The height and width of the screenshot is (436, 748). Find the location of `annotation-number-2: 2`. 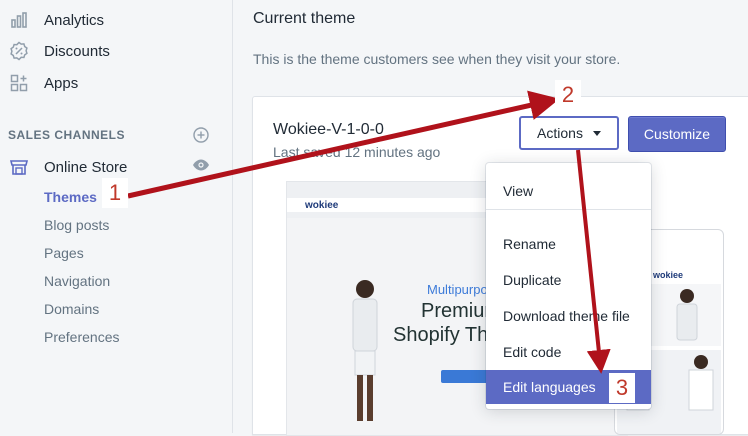

annotation-number-2: 2 is located at coordinates (568, 95).